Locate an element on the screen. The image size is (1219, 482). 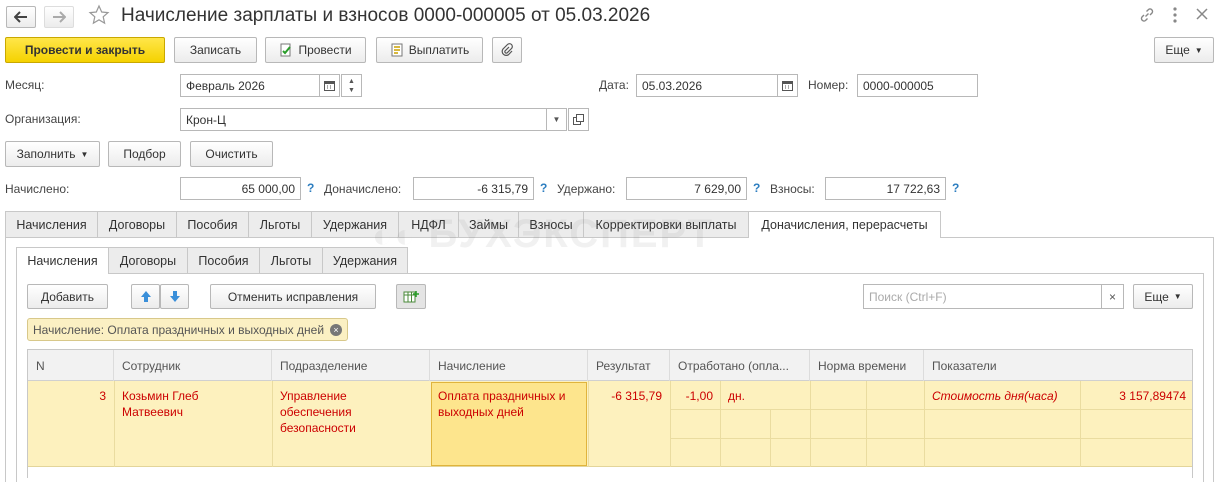
search-clear-button: × is located at coordinates (1112, 296).